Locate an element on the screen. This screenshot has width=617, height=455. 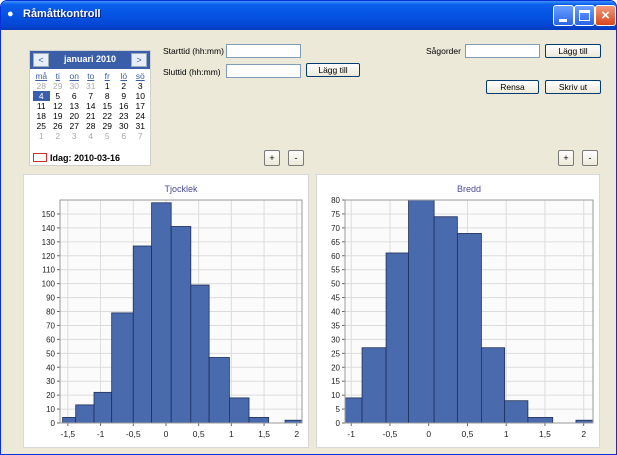
calendar-day: 21 is located at coordinates (91, 116).